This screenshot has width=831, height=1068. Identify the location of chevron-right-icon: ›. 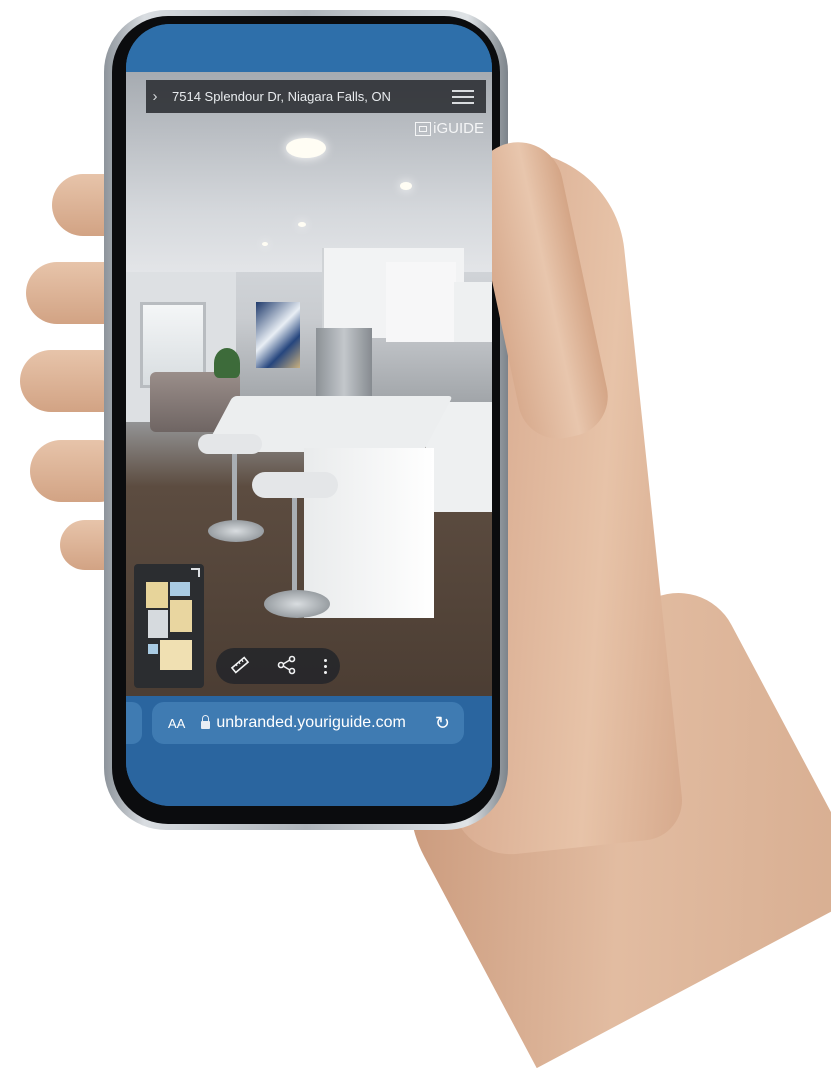
(155, 96).